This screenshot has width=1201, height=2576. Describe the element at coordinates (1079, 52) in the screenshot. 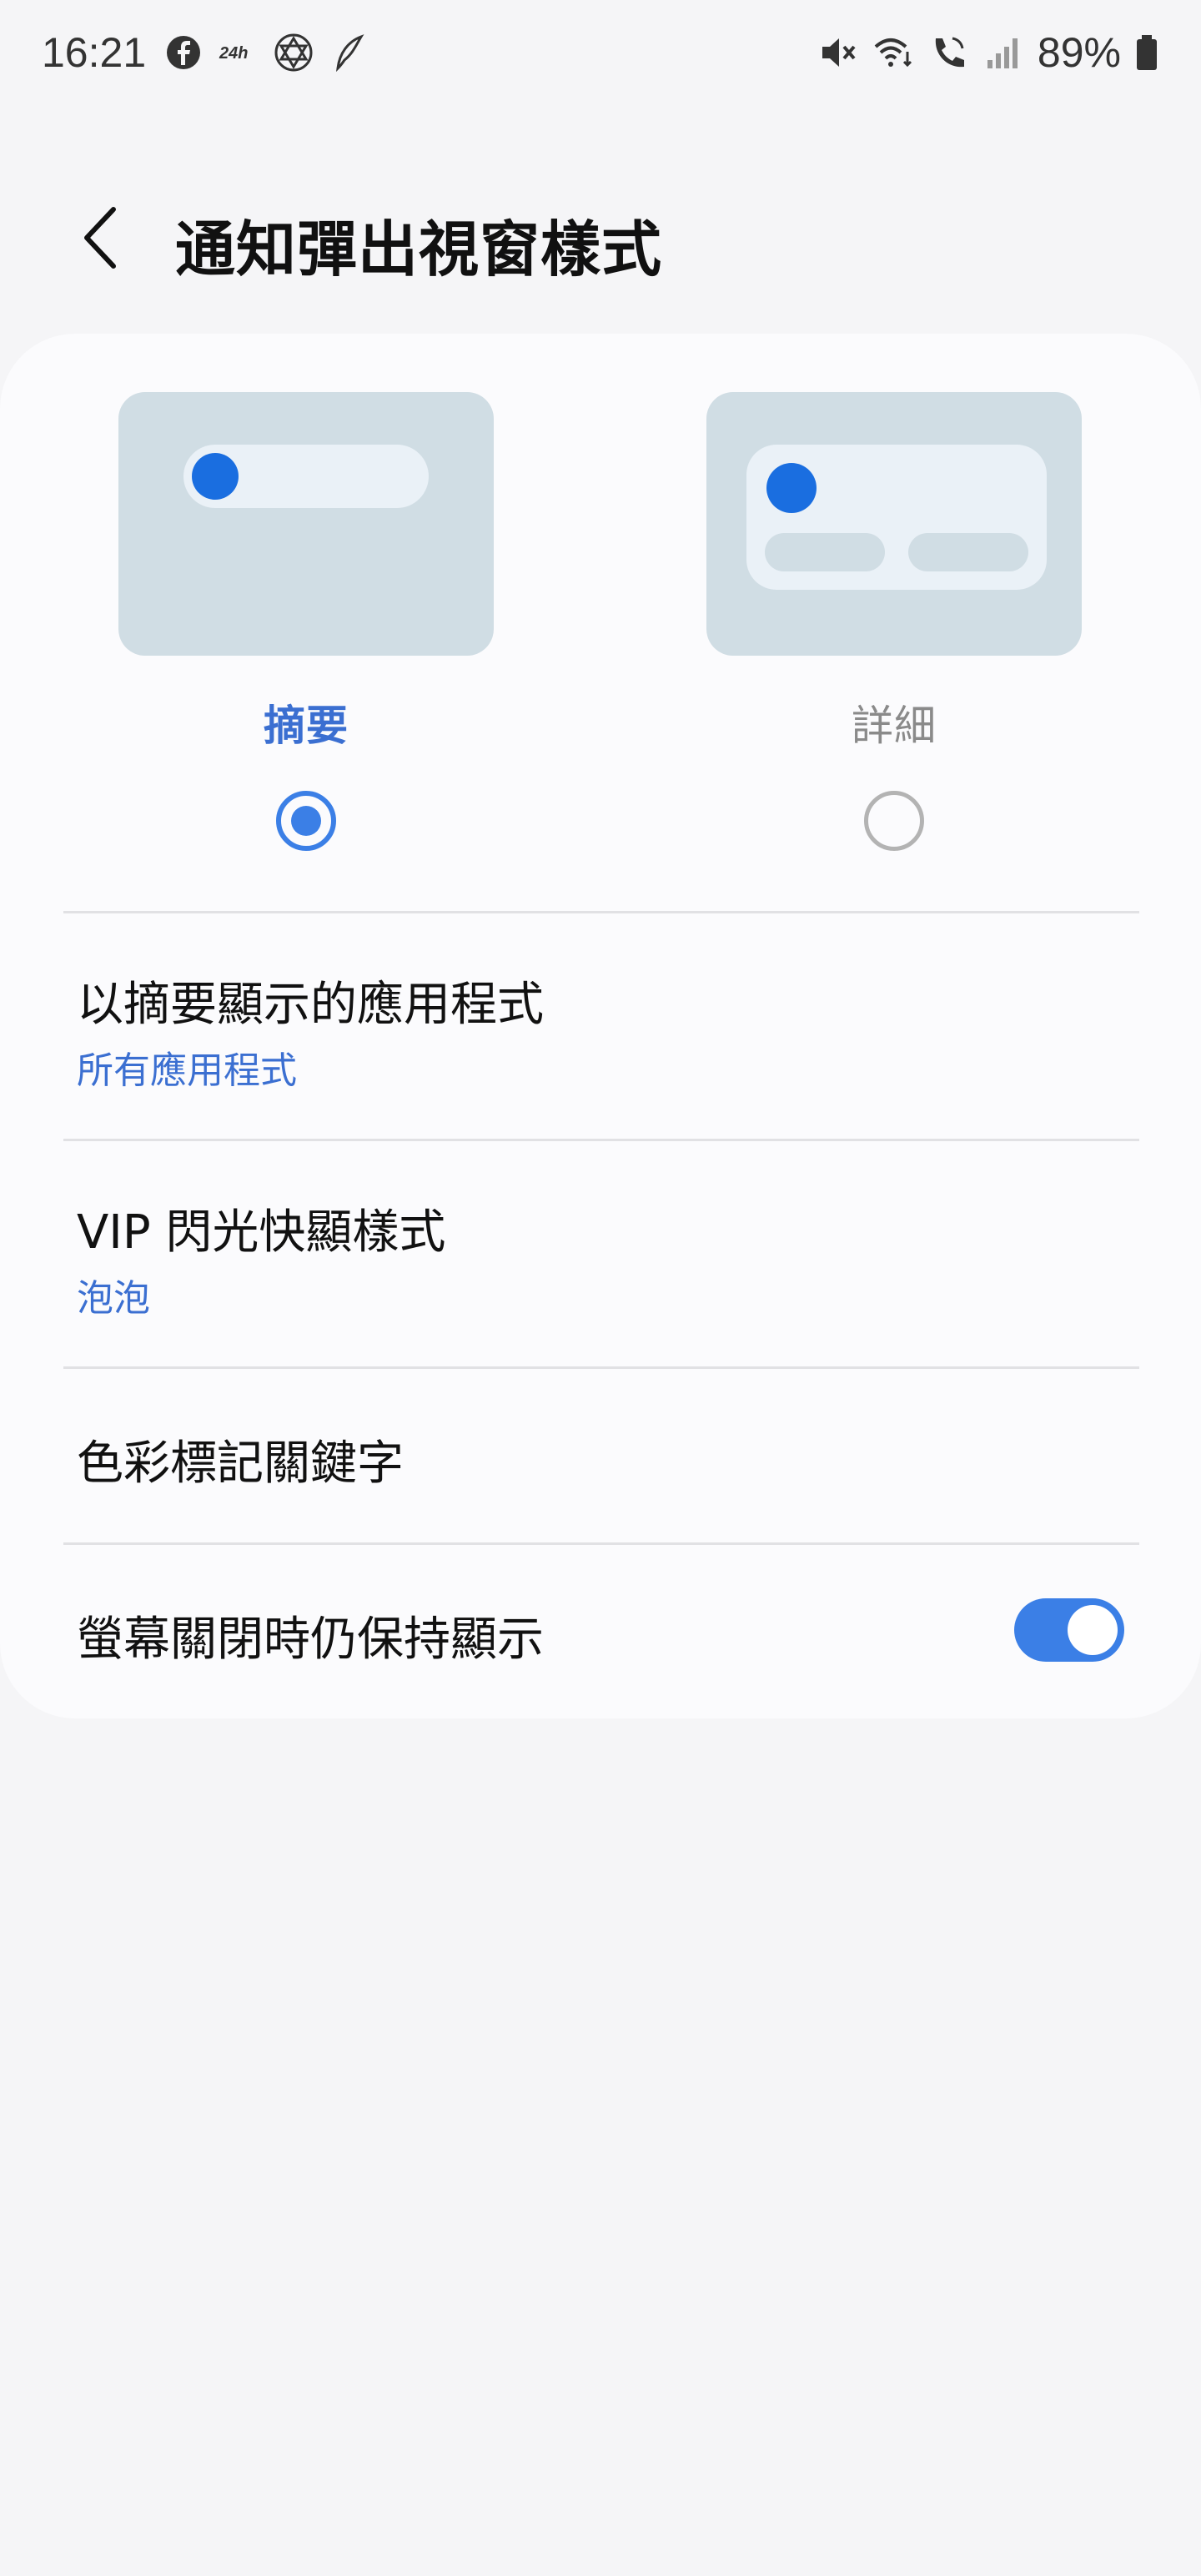

I see `battery-percent: 89%` at that location.